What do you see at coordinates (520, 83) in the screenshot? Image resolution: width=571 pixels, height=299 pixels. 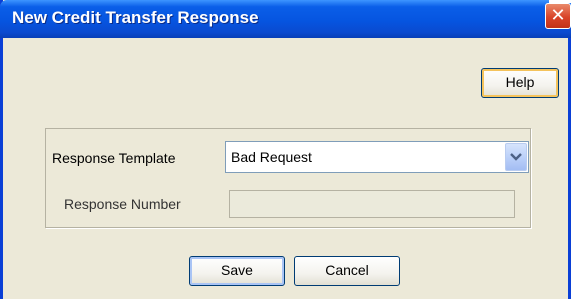 I see `help-button: Help` at bounding box center [520, 83].